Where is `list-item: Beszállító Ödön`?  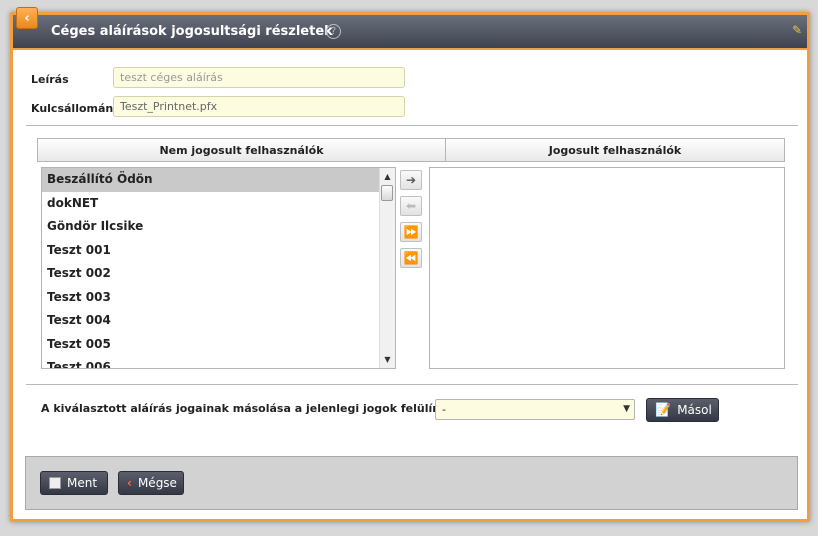 list-item: Beszállító Ödön is located at coordinates (218, 180).